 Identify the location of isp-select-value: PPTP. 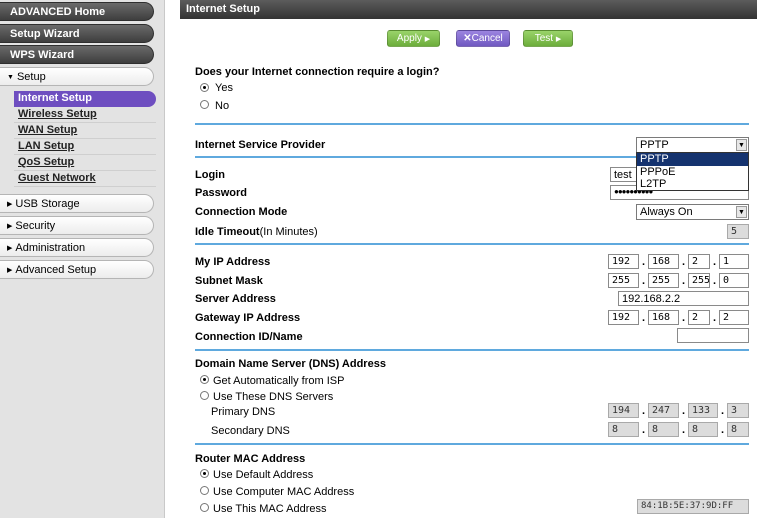
(654, 145).